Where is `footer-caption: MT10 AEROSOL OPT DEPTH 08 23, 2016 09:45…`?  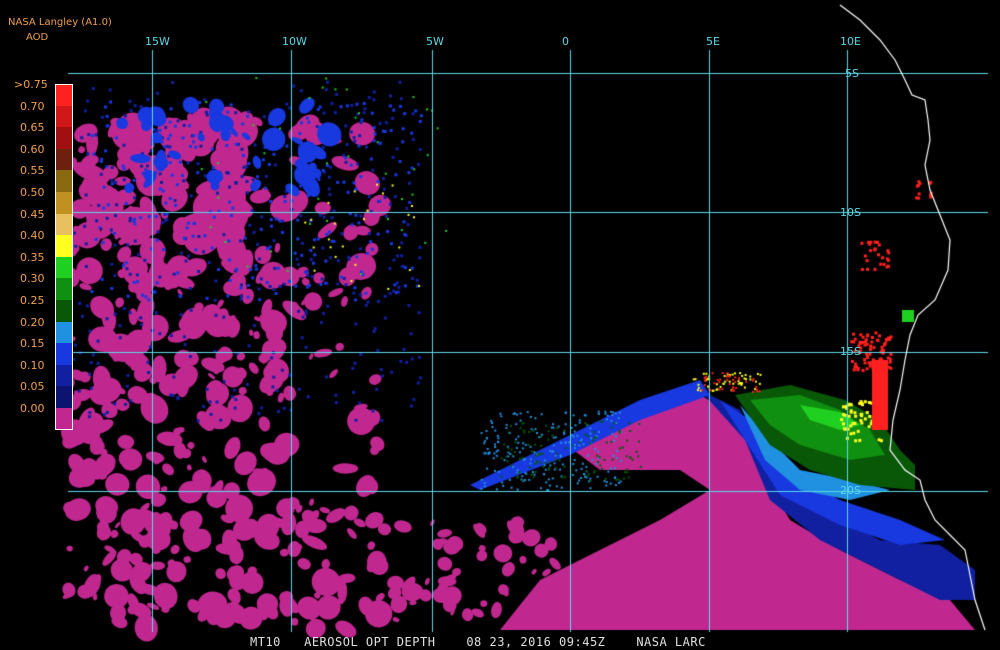
footer-caption: MT10 AEROSOL OPT DEPTH 08 23, 2016 09:45… is located at coordinates (478, 642).